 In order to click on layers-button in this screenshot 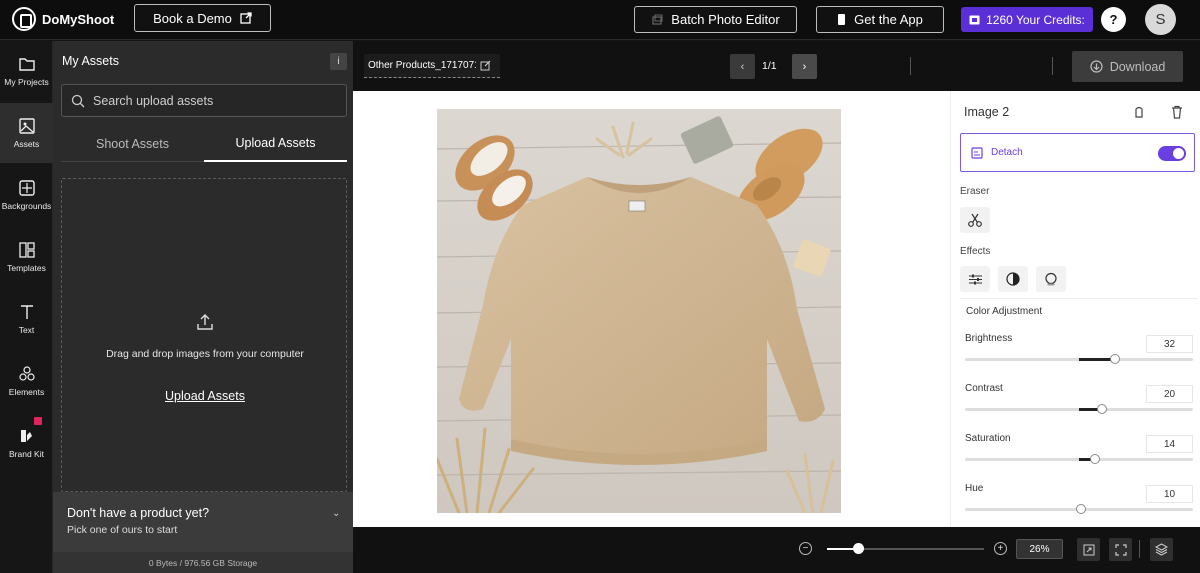, I will do `click(1161, 549)`.